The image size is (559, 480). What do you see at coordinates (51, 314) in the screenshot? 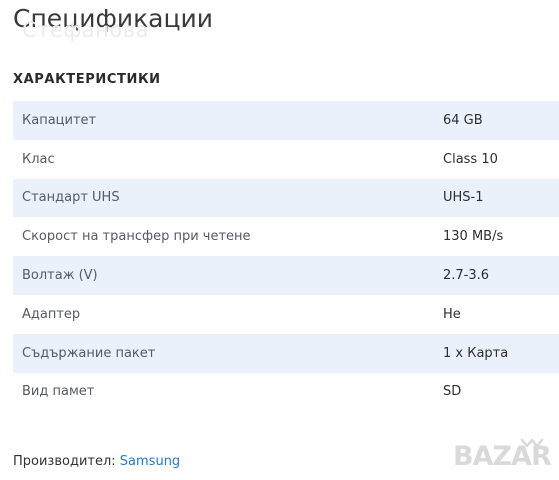
I see `spec-label: Адаптер` at bounding box center [51, 314].